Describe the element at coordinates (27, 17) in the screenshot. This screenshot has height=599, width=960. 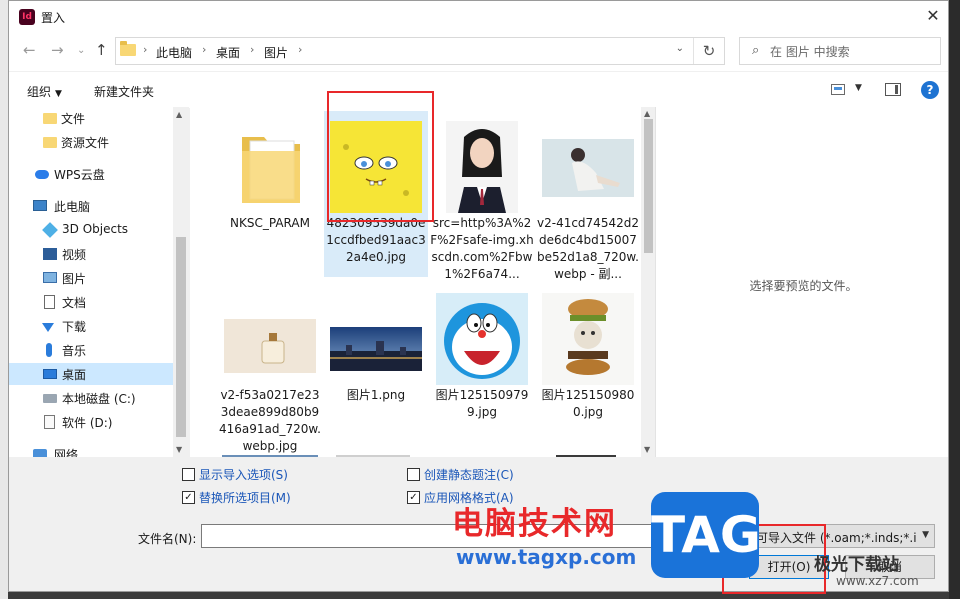
I see `indesign-app-icon: Id` at that location.